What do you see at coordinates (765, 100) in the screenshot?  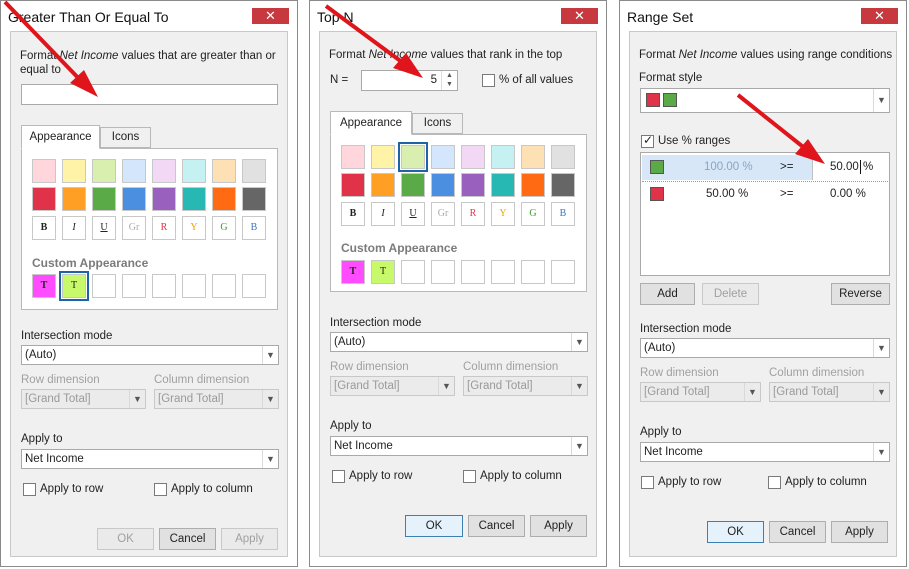 I see `format-style-select: ▼` at bounding box center [765, 100].